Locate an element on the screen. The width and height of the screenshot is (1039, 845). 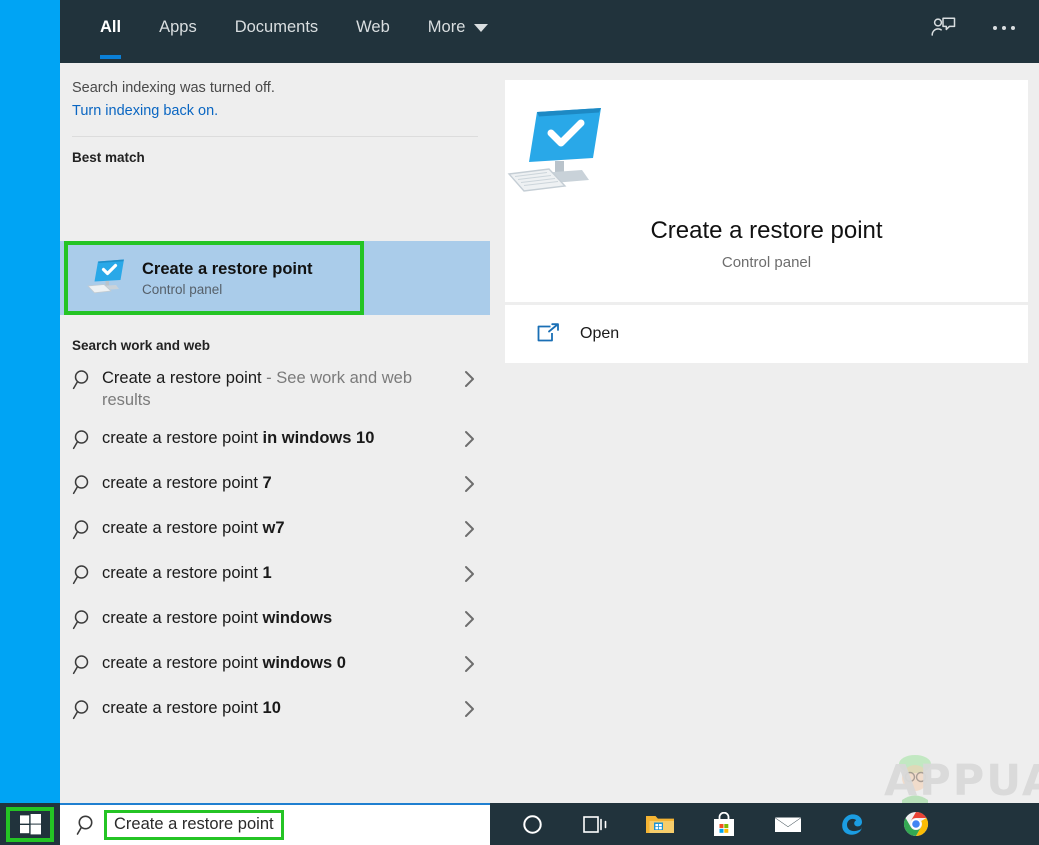
tab-documents-label: Documents is located at coordinates (276, 27).